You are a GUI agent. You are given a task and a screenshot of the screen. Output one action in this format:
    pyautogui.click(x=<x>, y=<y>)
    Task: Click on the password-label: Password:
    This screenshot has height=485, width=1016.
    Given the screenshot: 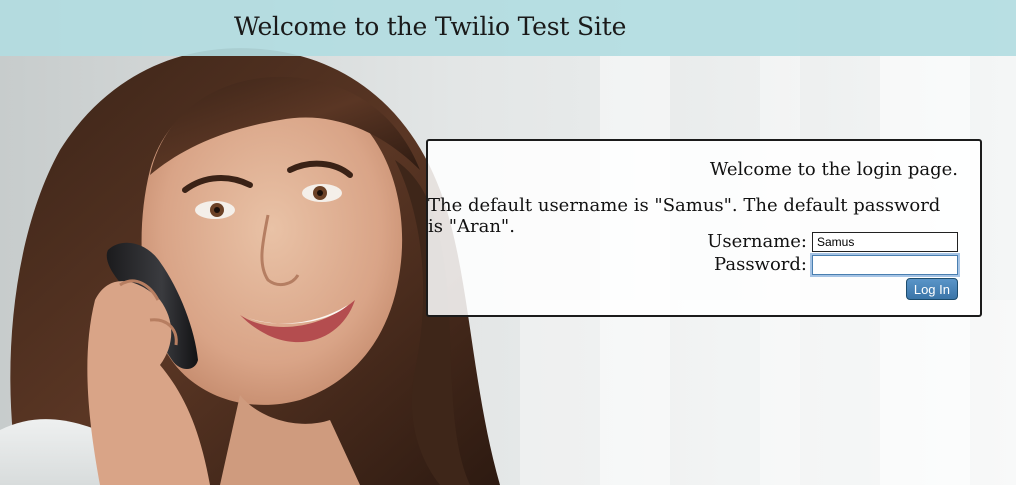 What is the action you would take?
    pyautogui.click(x=760, y=264)
    